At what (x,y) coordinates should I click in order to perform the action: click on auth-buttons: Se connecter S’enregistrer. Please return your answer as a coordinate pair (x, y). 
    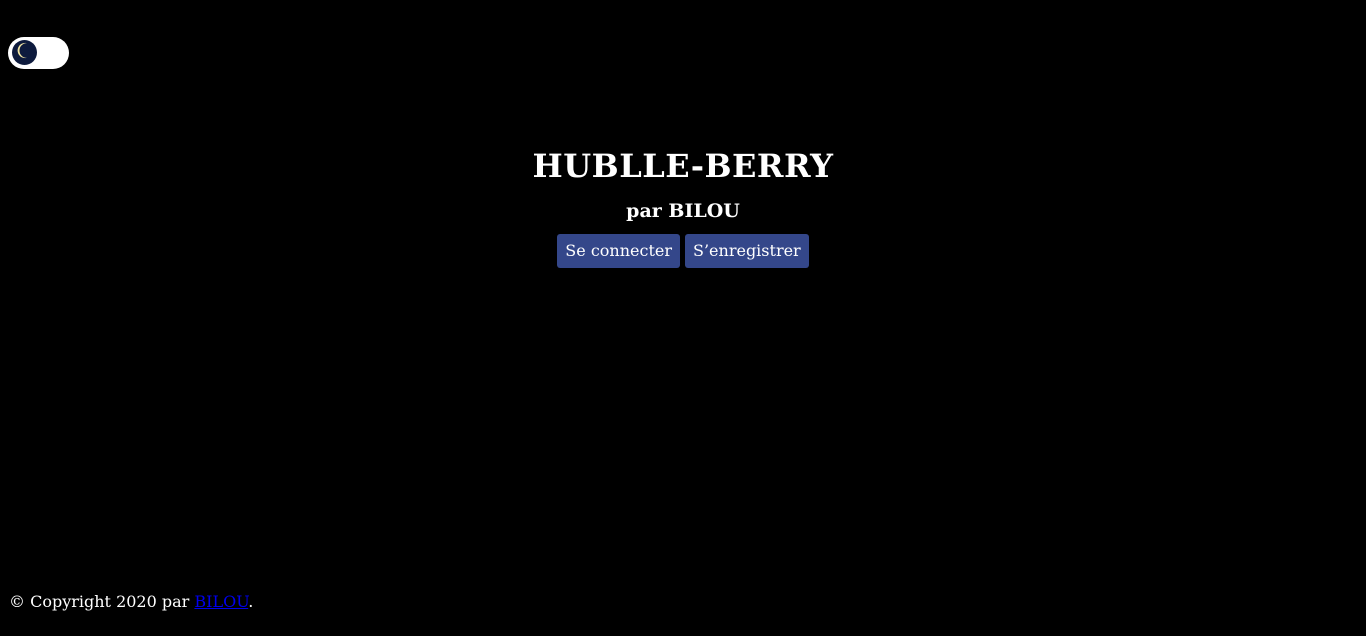
    Looking at the image, I should click on (683, 251).